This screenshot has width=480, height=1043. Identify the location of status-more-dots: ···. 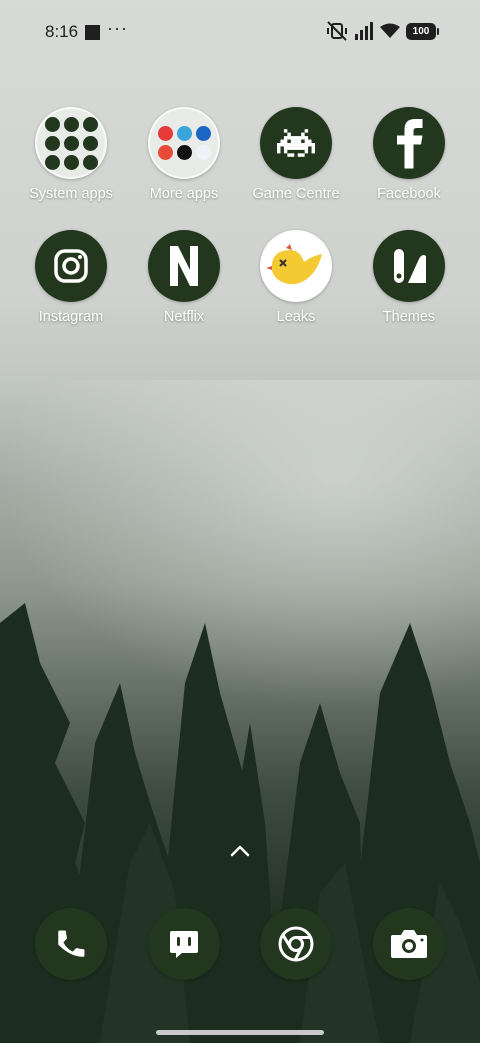
(117, 28).